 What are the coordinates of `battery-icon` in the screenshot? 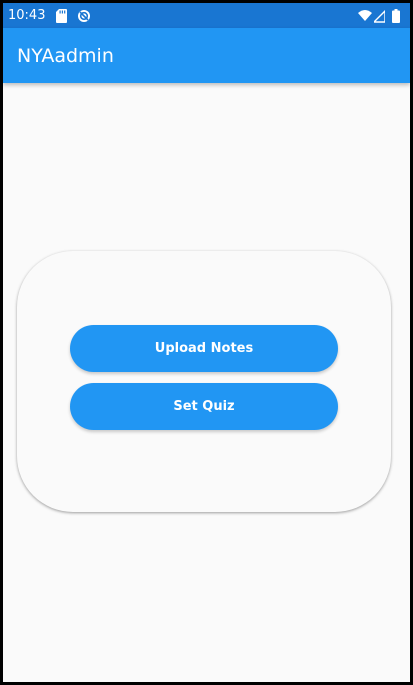 It's located at (396, 16).